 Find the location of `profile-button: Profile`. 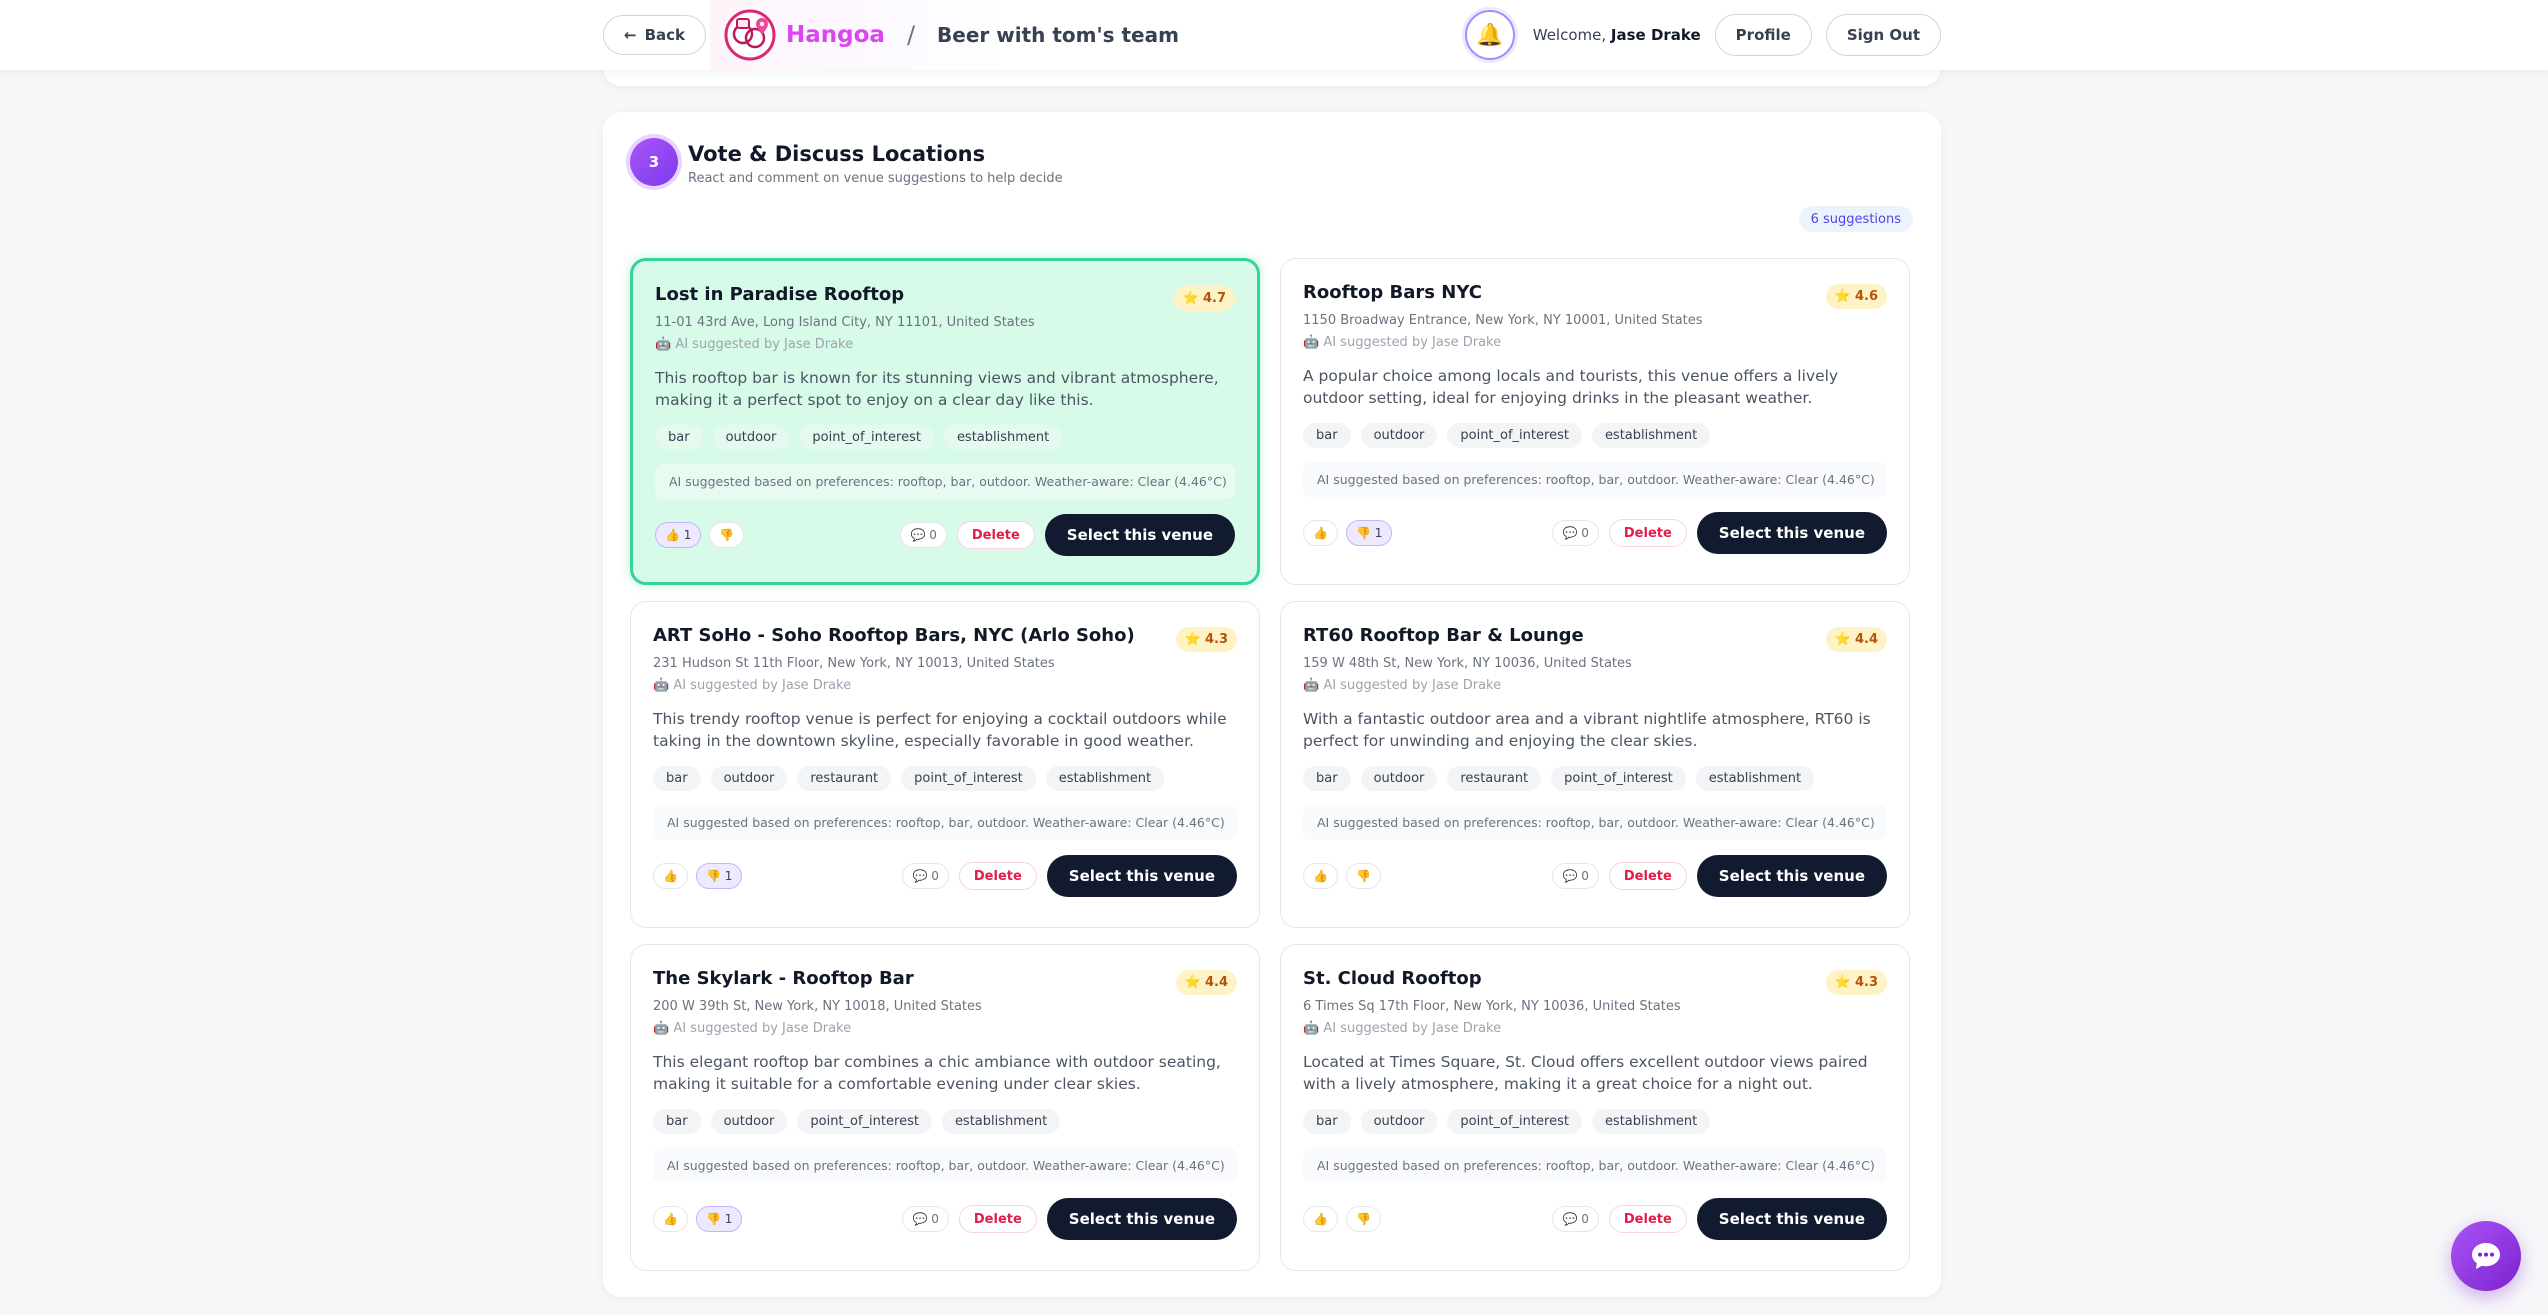

profile-button: Profile is located at coordinates (1763, 35).